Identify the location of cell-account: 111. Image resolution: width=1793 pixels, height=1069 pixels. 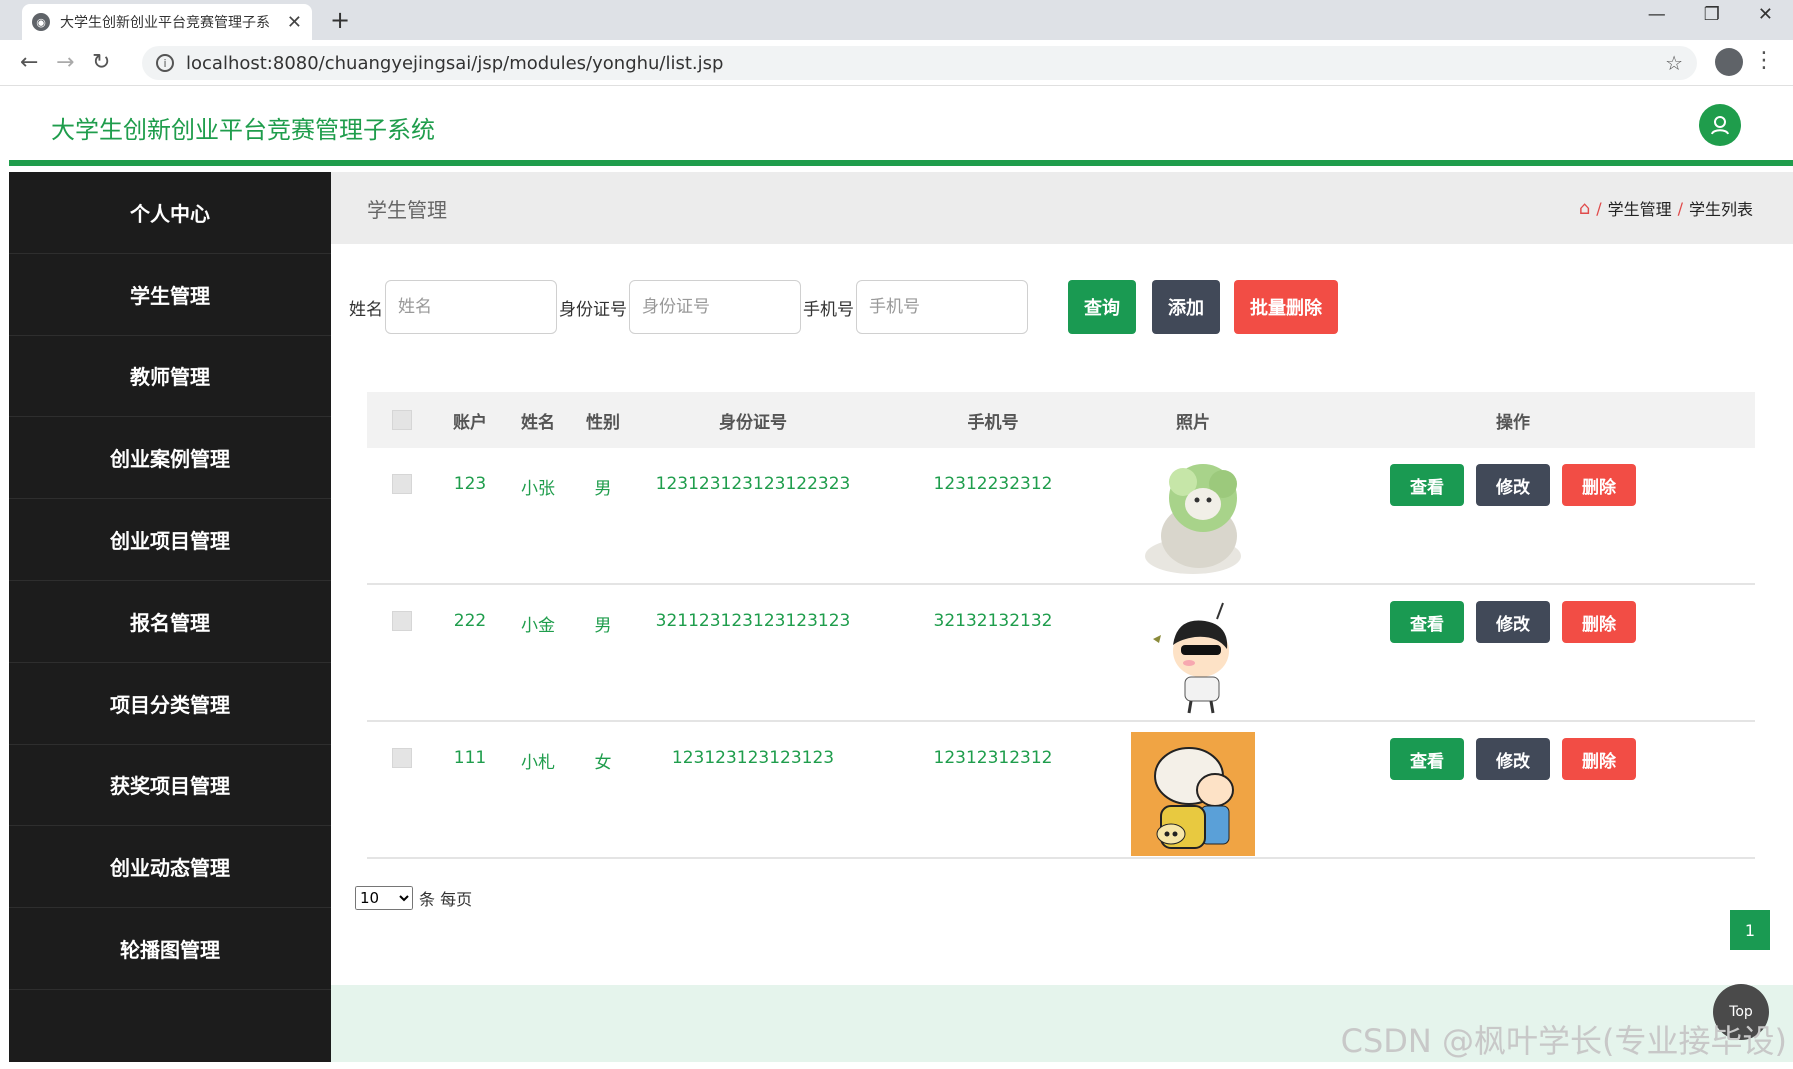
(470, 758).